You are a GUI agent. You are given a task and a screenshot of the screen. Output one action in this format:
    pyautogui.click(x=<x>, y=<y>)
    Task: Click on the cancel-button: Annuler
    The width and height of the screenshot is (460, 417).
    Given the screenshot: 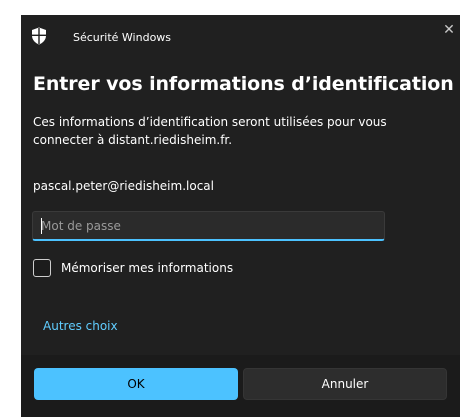 What is the action you would take?
    pyautogui.click(x=345, y=384)
    